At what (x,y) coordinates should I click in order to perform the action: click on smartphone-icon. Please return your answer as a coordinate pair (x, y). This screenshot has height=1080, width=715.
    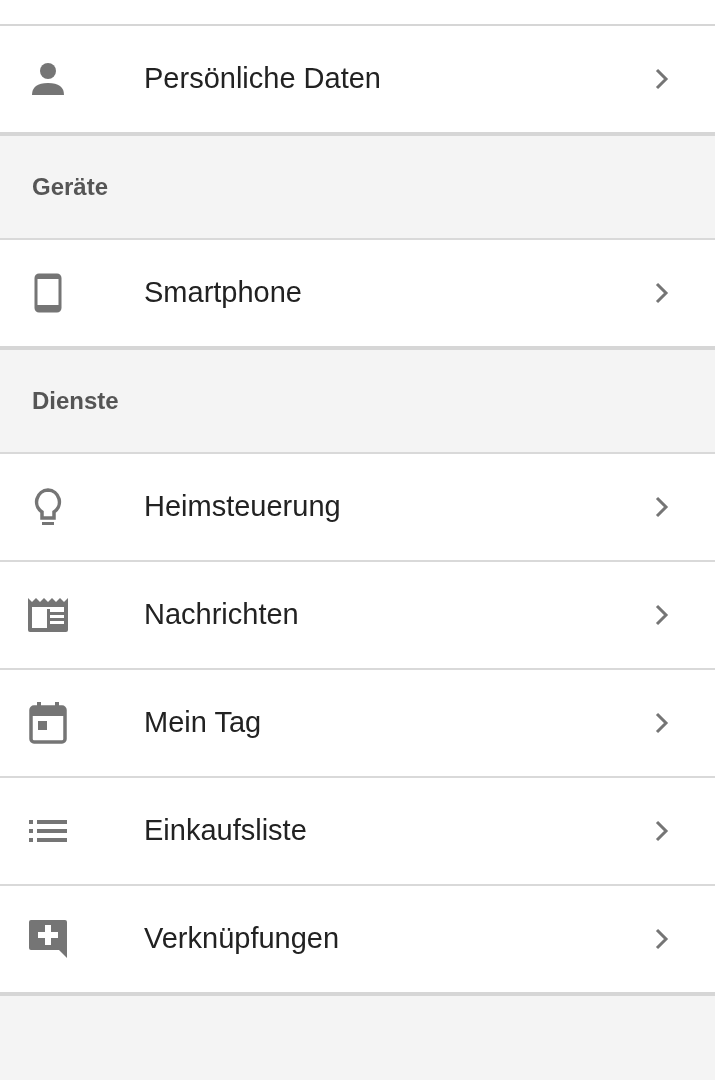
    Looking at the image, I should click on (48, 293).